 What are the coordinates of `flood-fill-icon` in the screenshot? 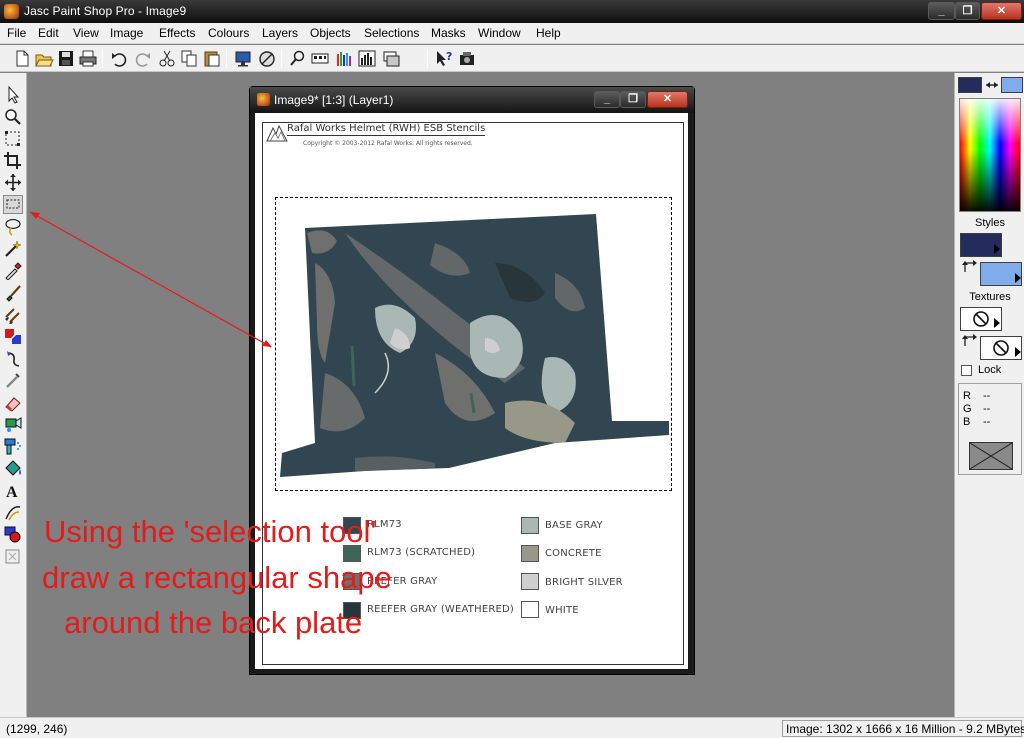 It's located at (13, 468).